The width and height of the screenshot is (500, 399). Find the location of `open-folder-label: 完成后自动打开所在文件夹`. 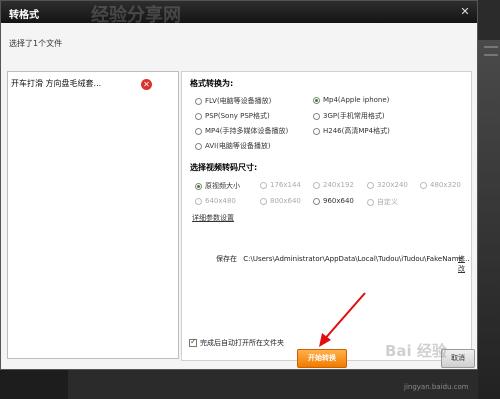

open-folder-label: 完成后自动打开所在文件夹 is located at coordinates (242, 343).